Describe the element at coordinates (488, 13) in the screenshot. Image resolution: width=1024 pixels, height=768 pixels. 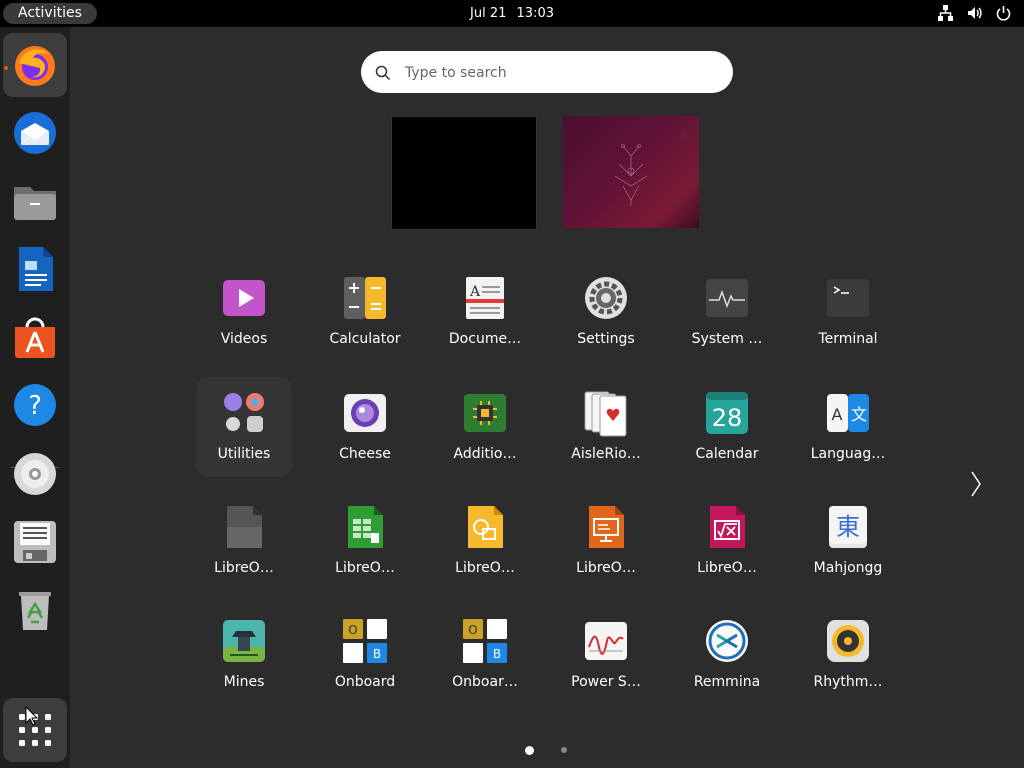
I see `date-label: Jul 21` at that location.